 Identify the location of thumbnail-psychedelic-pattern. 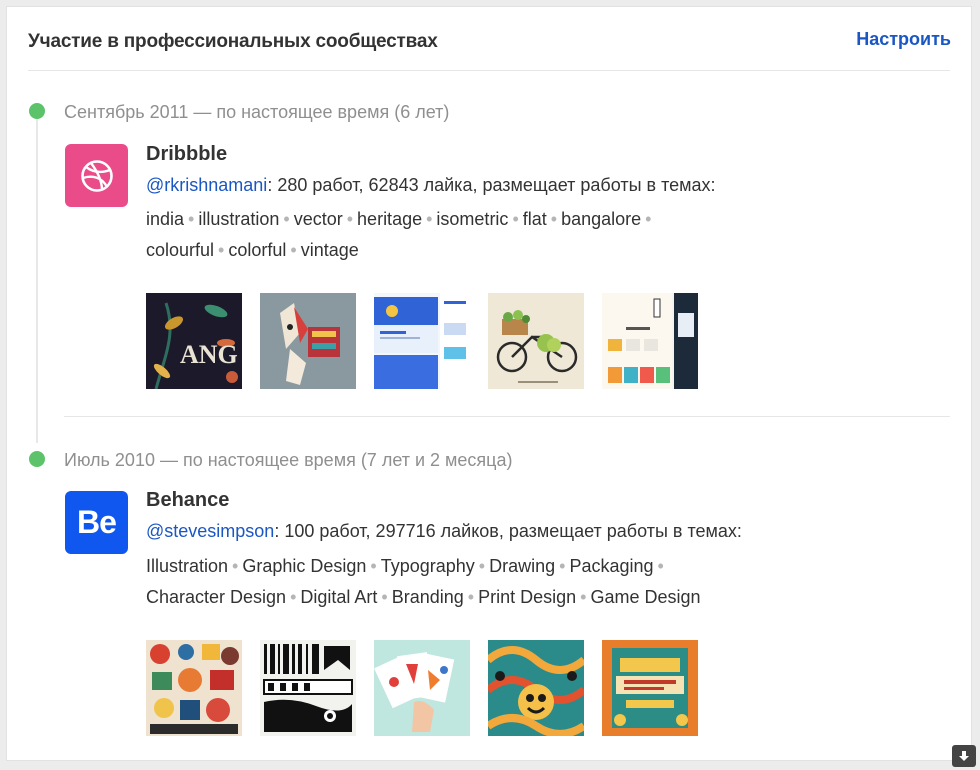
(536, 688).